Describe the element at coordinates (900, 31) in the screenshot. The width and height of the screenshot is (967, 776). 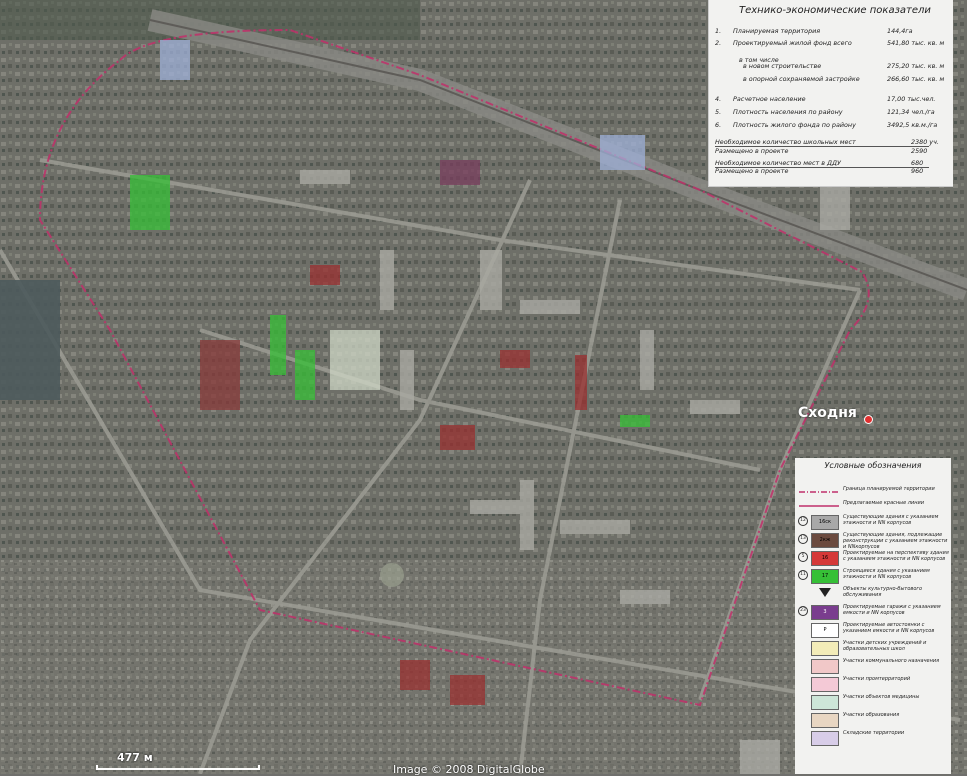
I see `indicator-value: 144,4га` at that location.